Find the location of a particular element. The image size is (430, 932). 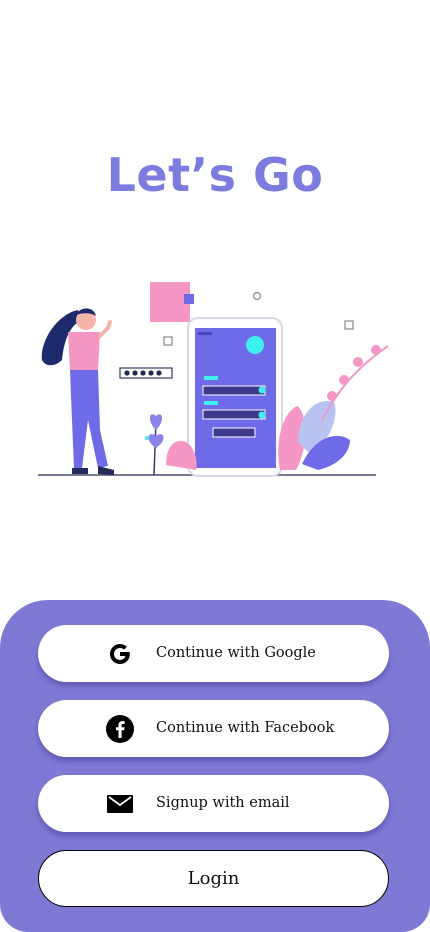

google-icon is located at coordinates (120, 654).